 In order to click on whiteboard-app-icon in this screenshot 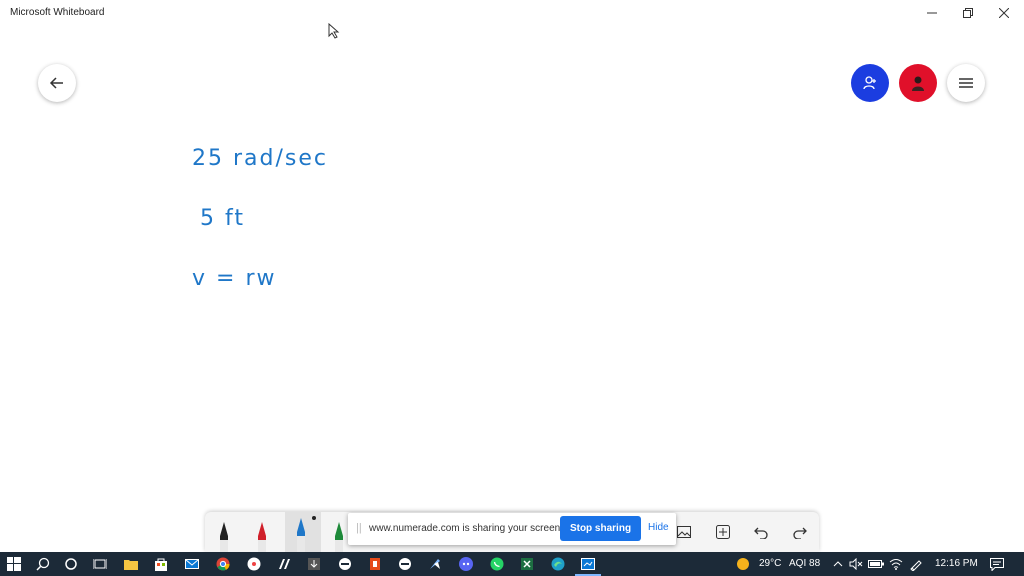, I will do `click(588, 564)`.